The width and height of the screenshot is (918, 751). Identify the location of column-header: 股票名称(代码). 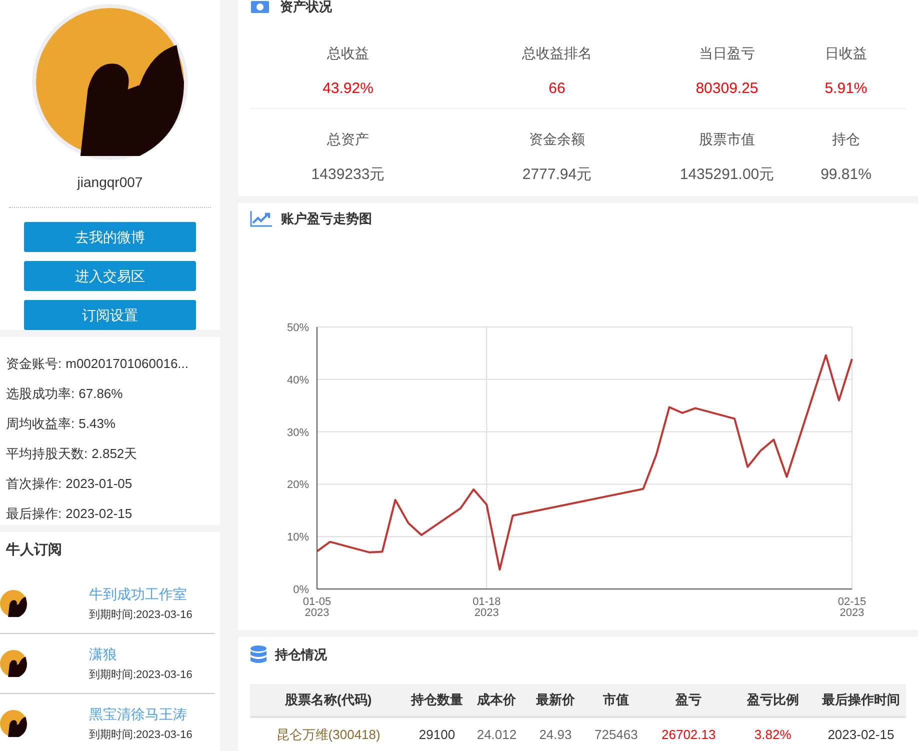
(328, 700).